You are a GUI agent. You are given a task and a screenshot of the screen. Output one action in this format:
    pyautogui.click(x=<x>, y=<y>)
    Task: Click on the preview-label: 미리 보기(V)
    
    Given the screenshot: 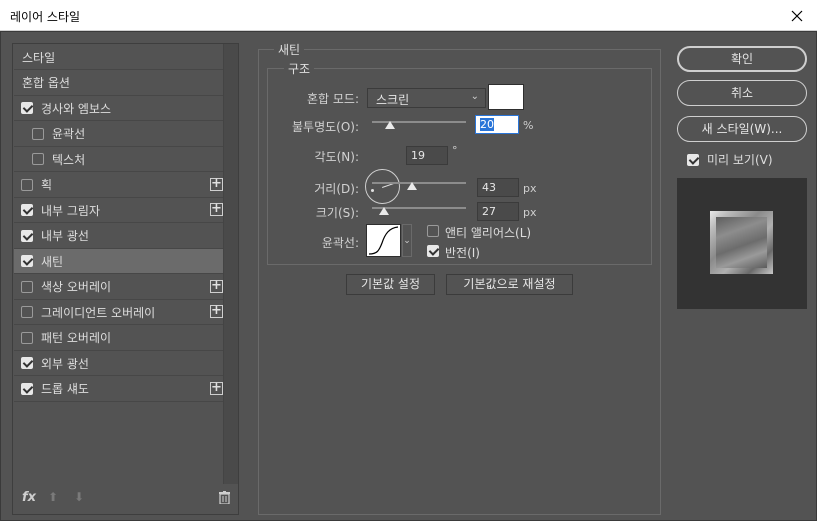 What is the action you would take?
    pyautogui.click(x=740, y=160)
    